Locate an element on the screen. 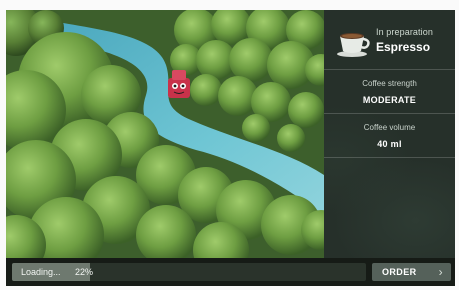  loading-percent: 22% is located at coordinates (84, 272).